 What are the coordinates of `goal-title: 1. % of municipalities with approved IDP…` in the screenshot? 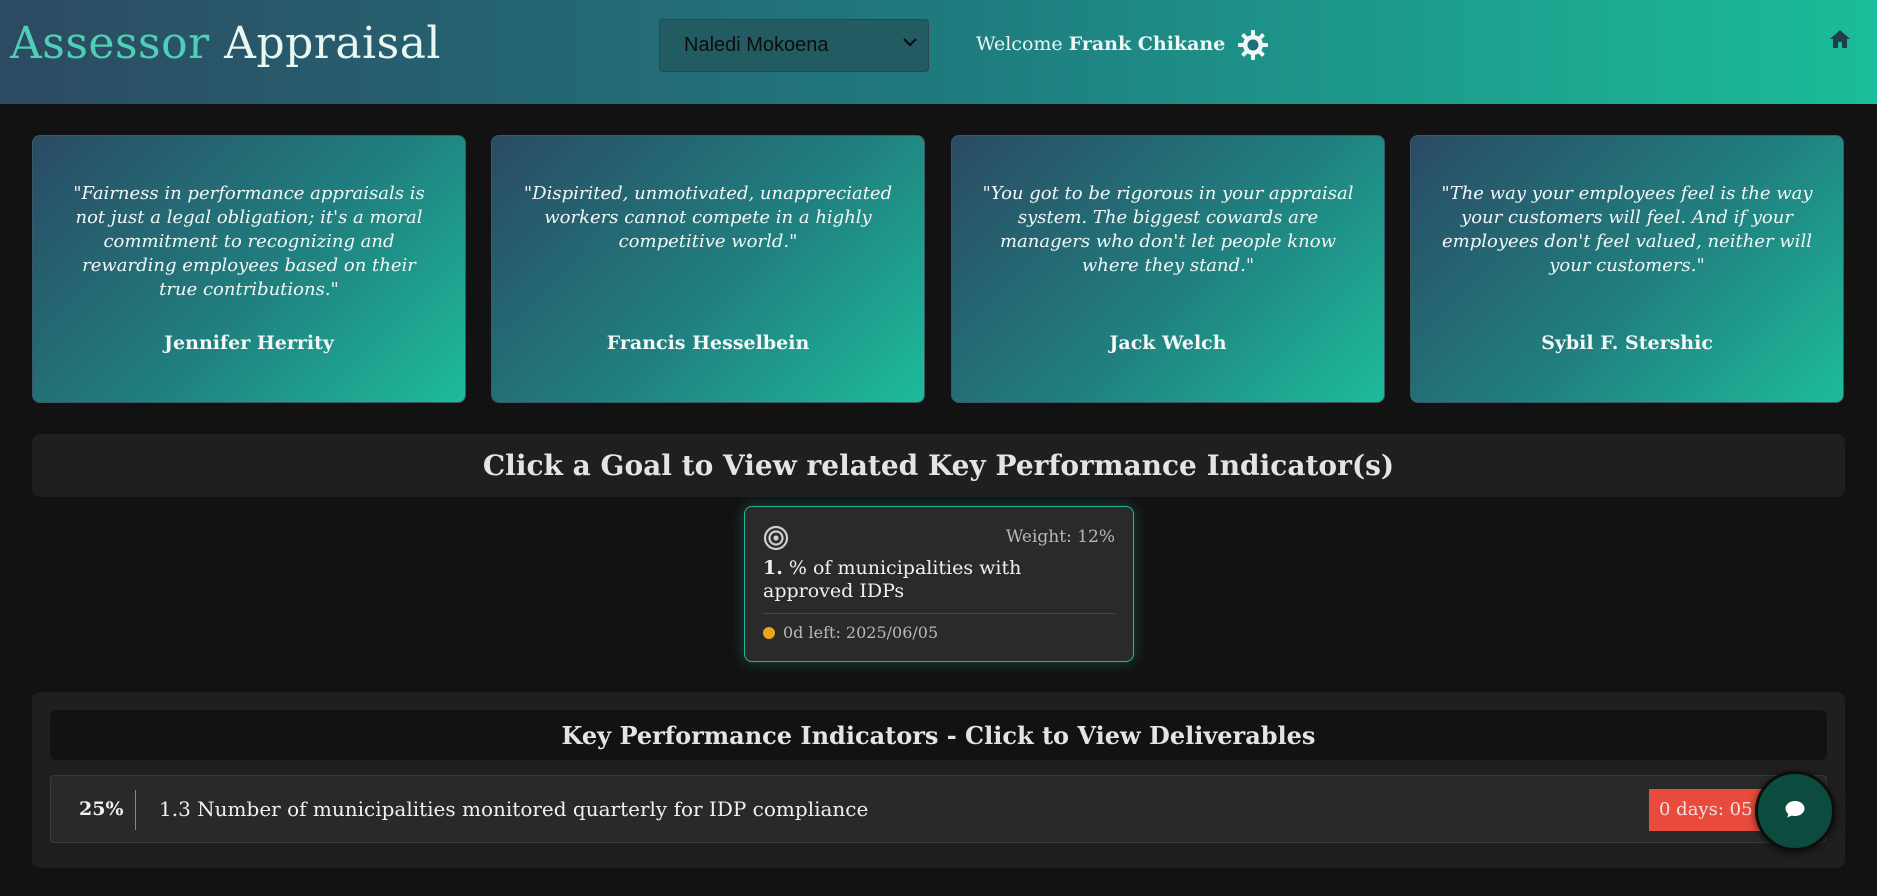 It's located at (933, 580).